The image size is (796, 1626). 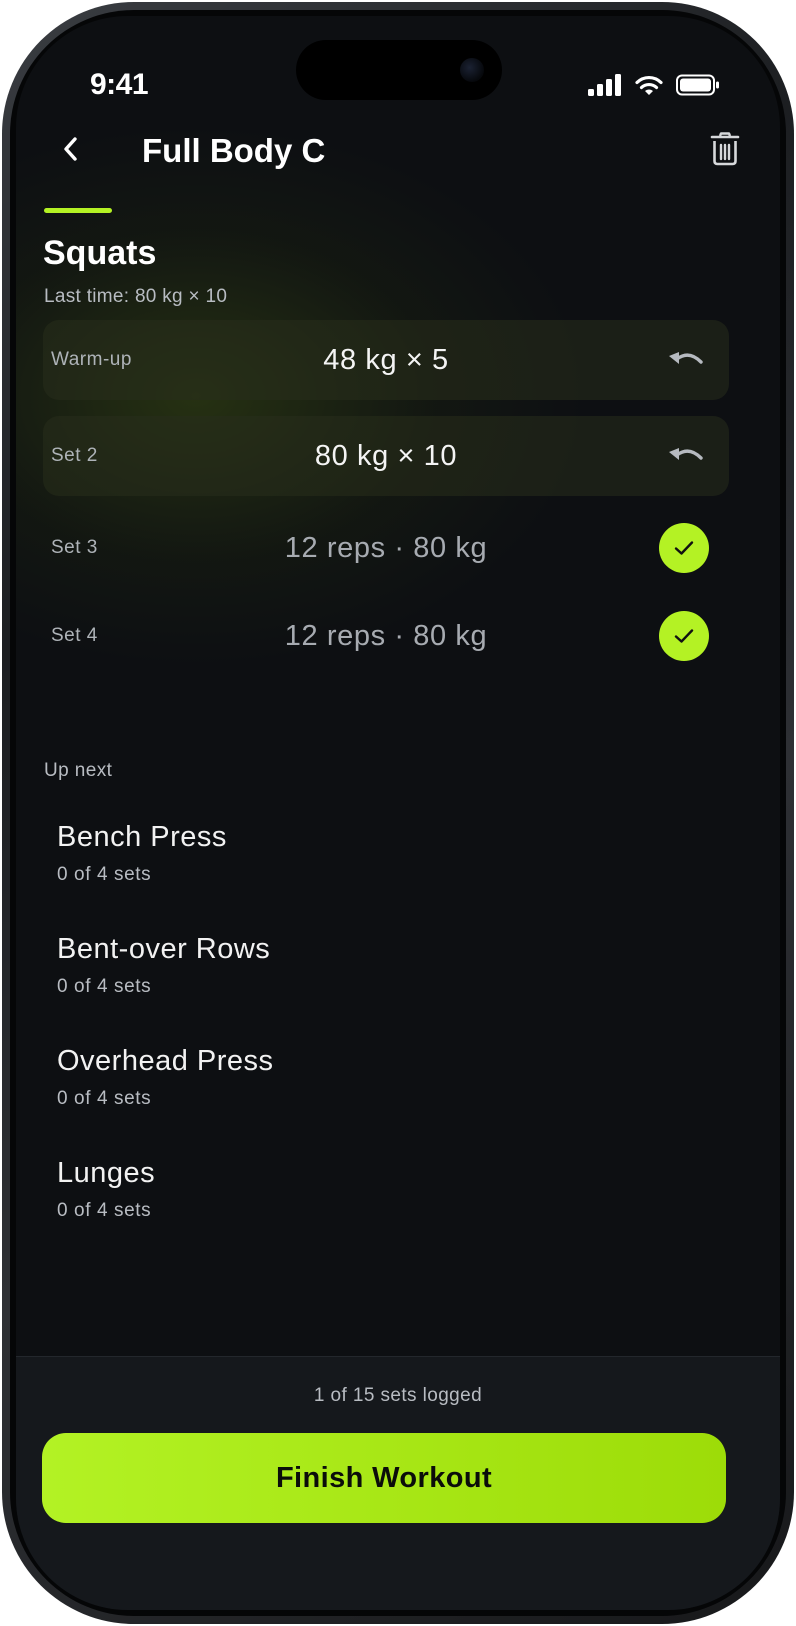 I want to click on battery-icon, so click(x=697, y=85).